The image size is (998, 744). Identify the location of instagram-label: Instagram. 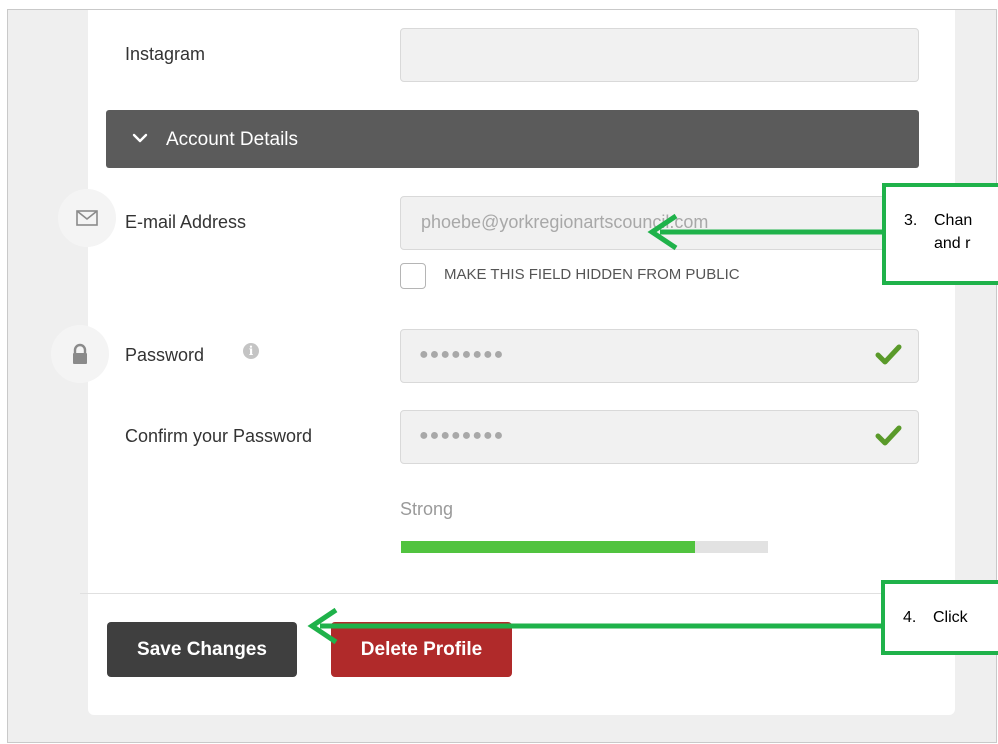
(165, 54).